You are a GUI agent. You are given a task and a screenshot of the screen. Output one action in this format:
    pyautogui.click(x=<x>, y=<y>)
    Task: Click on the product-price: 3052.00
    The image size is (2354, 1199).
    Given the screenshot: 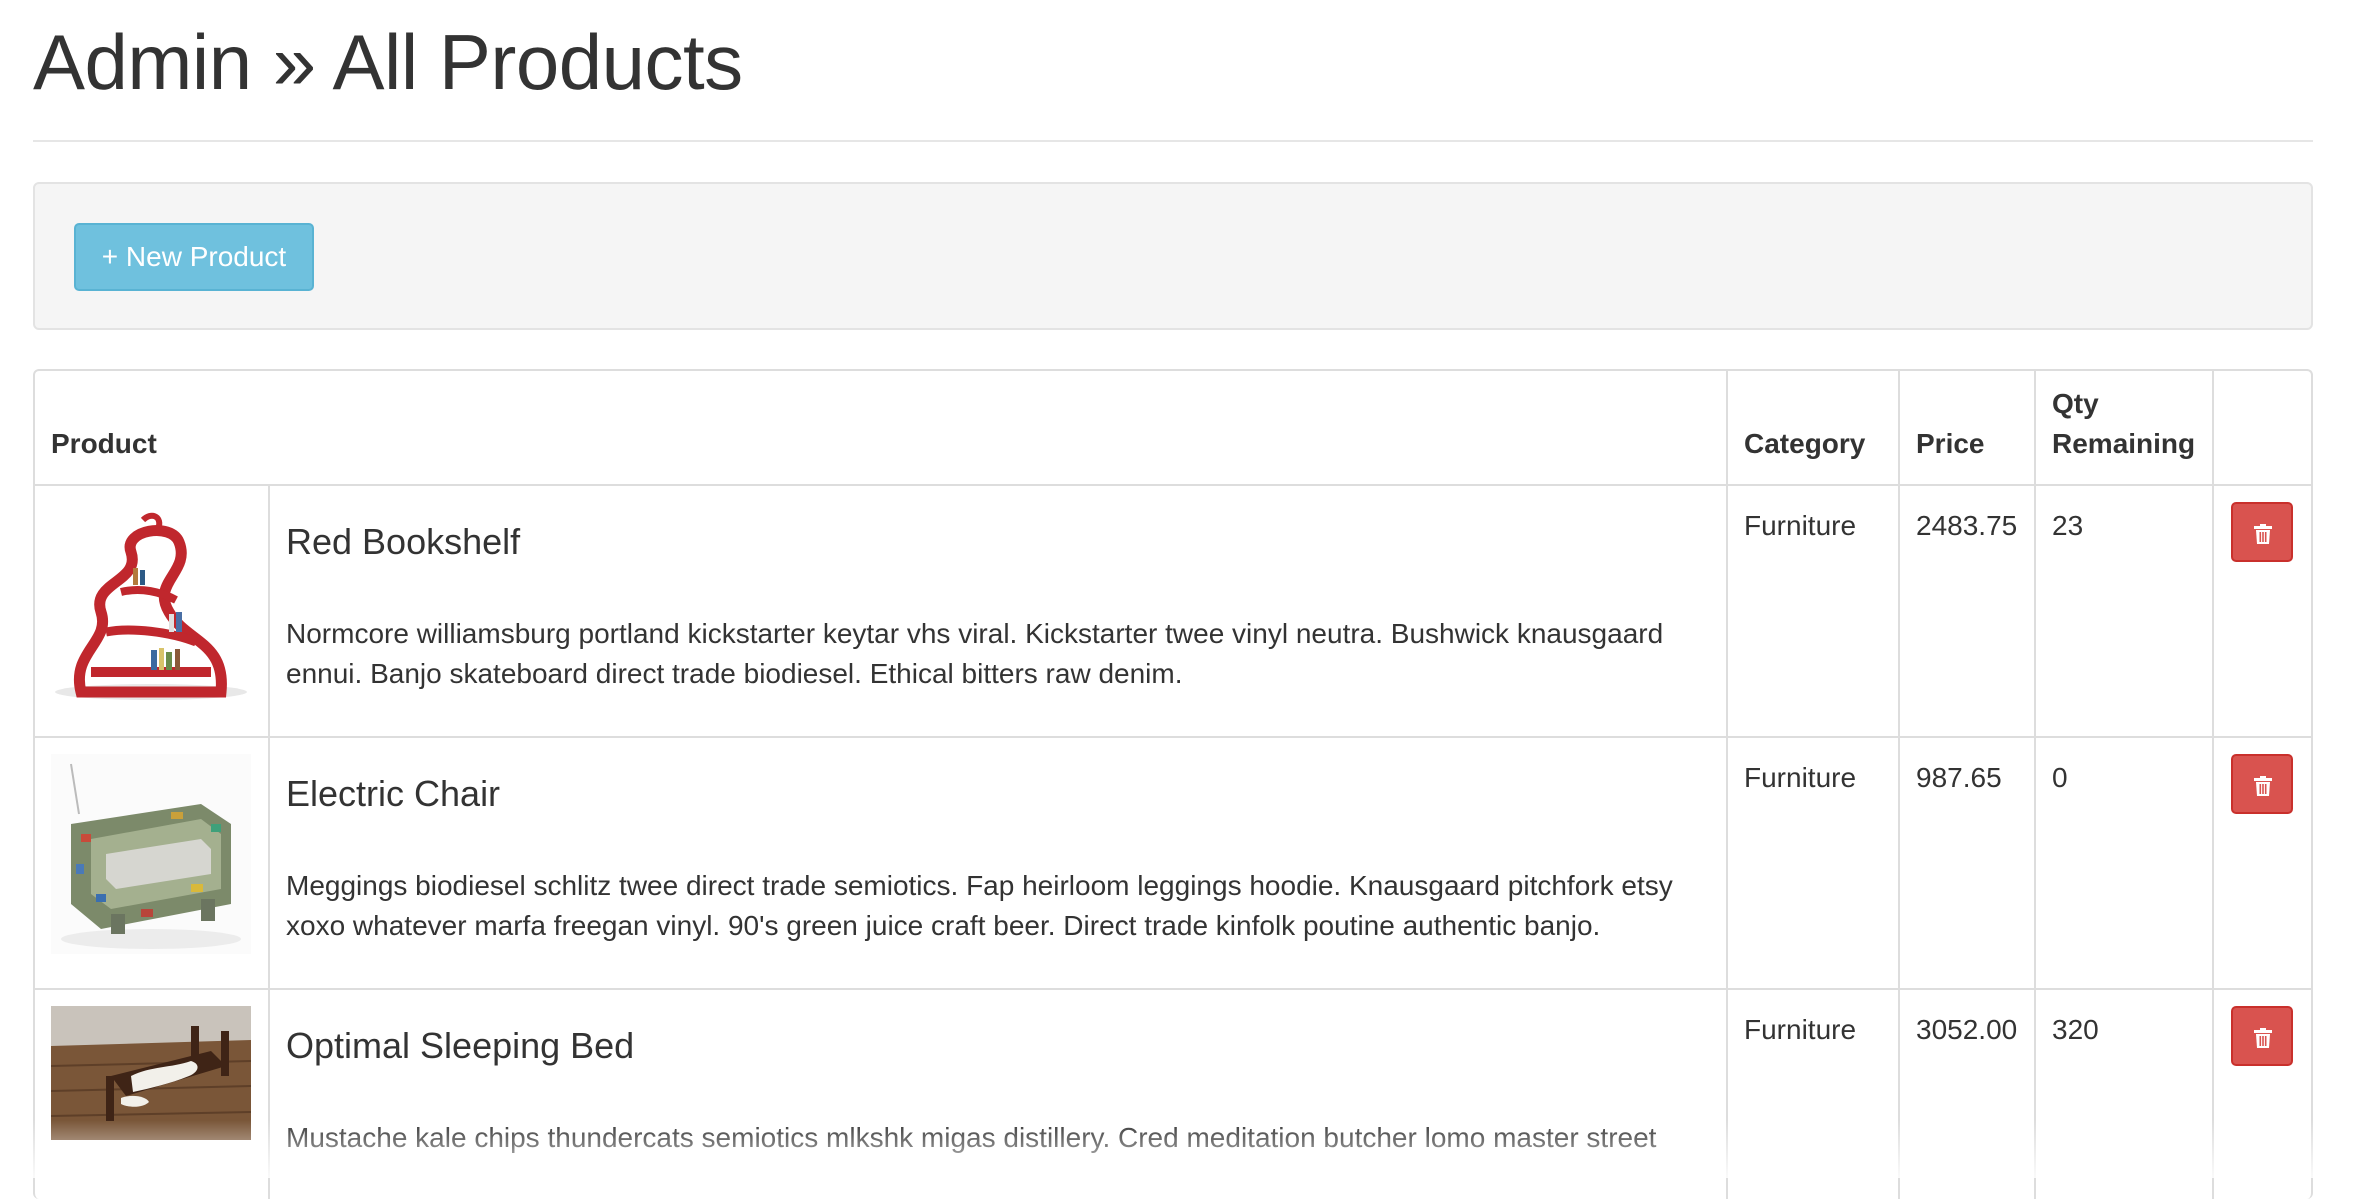 What is the action you would take?
    pyautogui.click(x=1967, y=1094)
    